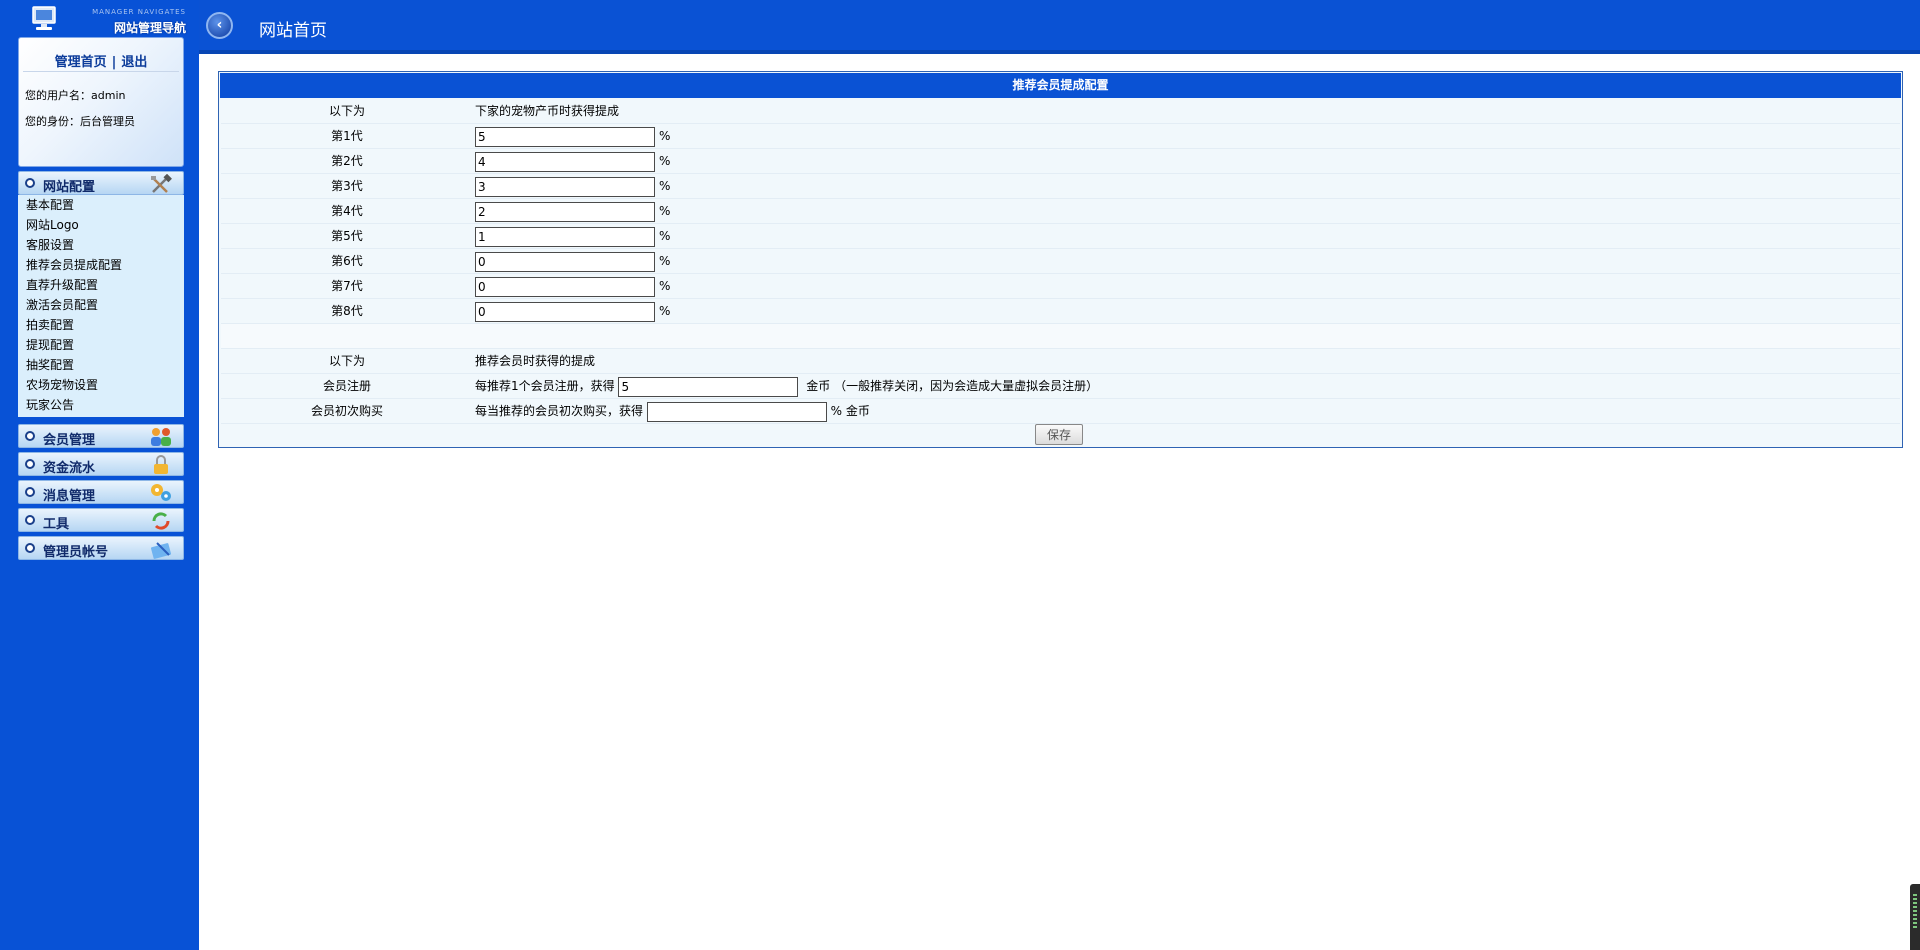 This screenshot has width=1920, height=950. Describe the element at coordinates (565, 311) in the screenshot. I see `generation-8-input` at that location.